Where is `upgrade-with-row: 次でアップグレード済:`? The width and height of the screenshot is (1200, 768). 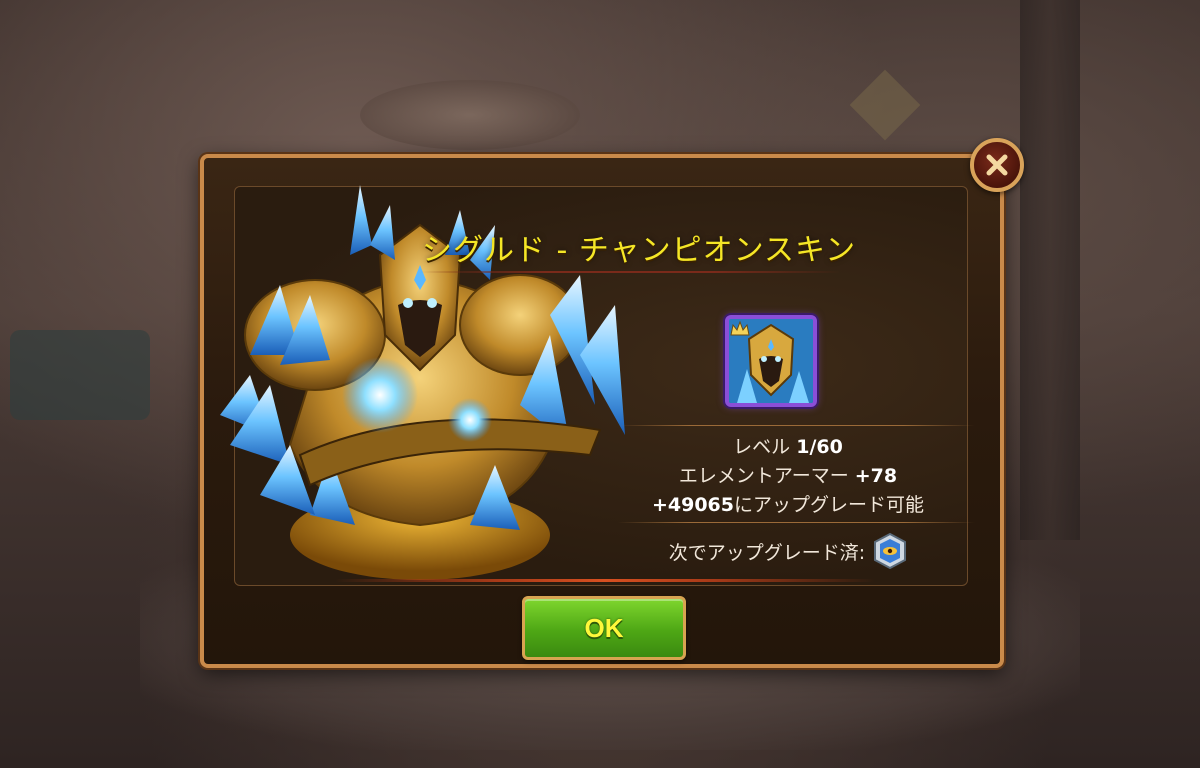
upgrade-with-row: 次でアップグレード済: is located at coordinates (788, 551).